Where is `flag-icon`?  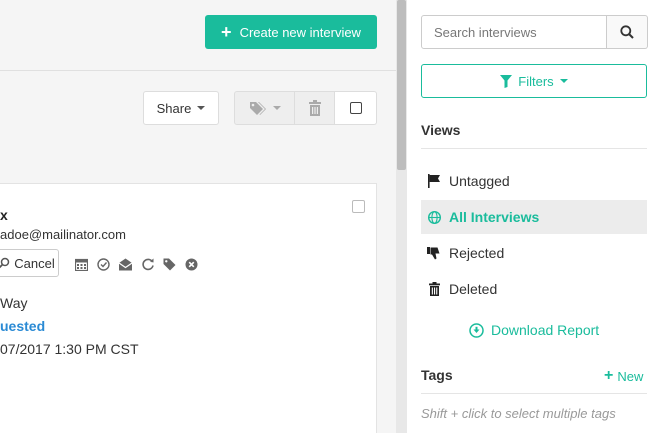 flag-icon is located at coordinates (434, 181).